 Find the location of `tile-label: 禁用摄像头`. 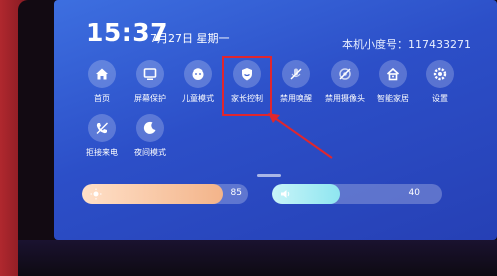

tile-label: 禁用摄像头 is located at coordinates (345, 98).